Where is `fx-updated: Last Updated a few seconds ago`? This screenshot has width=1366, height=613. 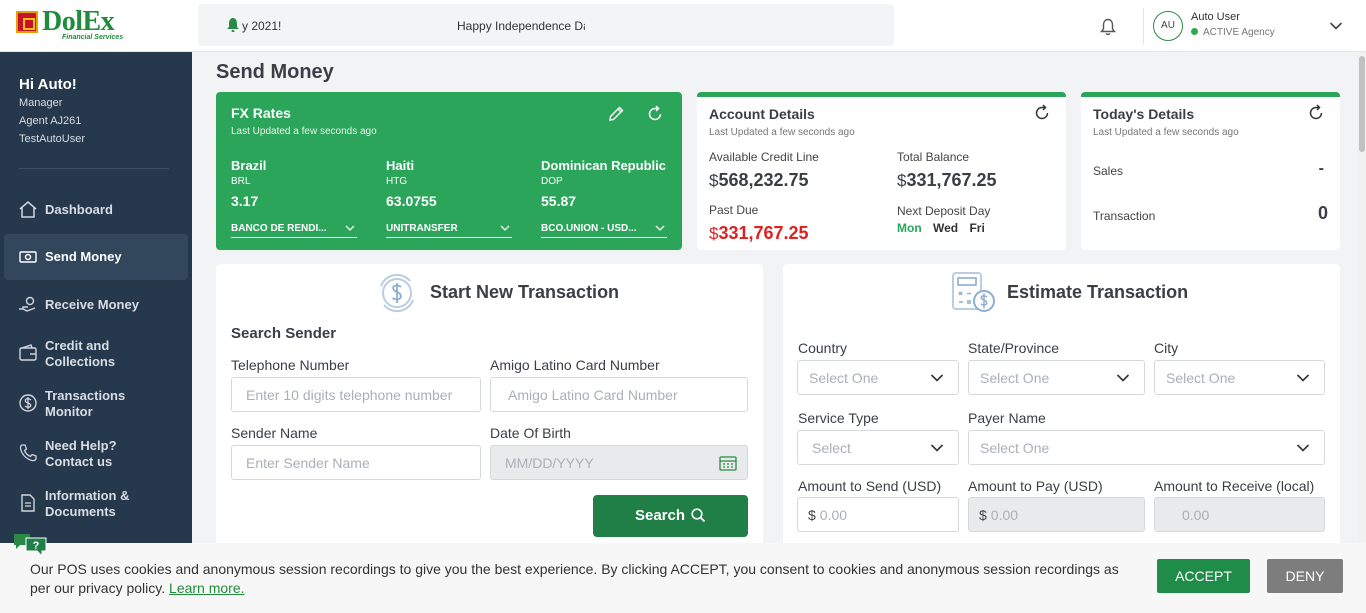 fx-updated: Last Updated a few seconds ago is located at coordinates (304, 131).